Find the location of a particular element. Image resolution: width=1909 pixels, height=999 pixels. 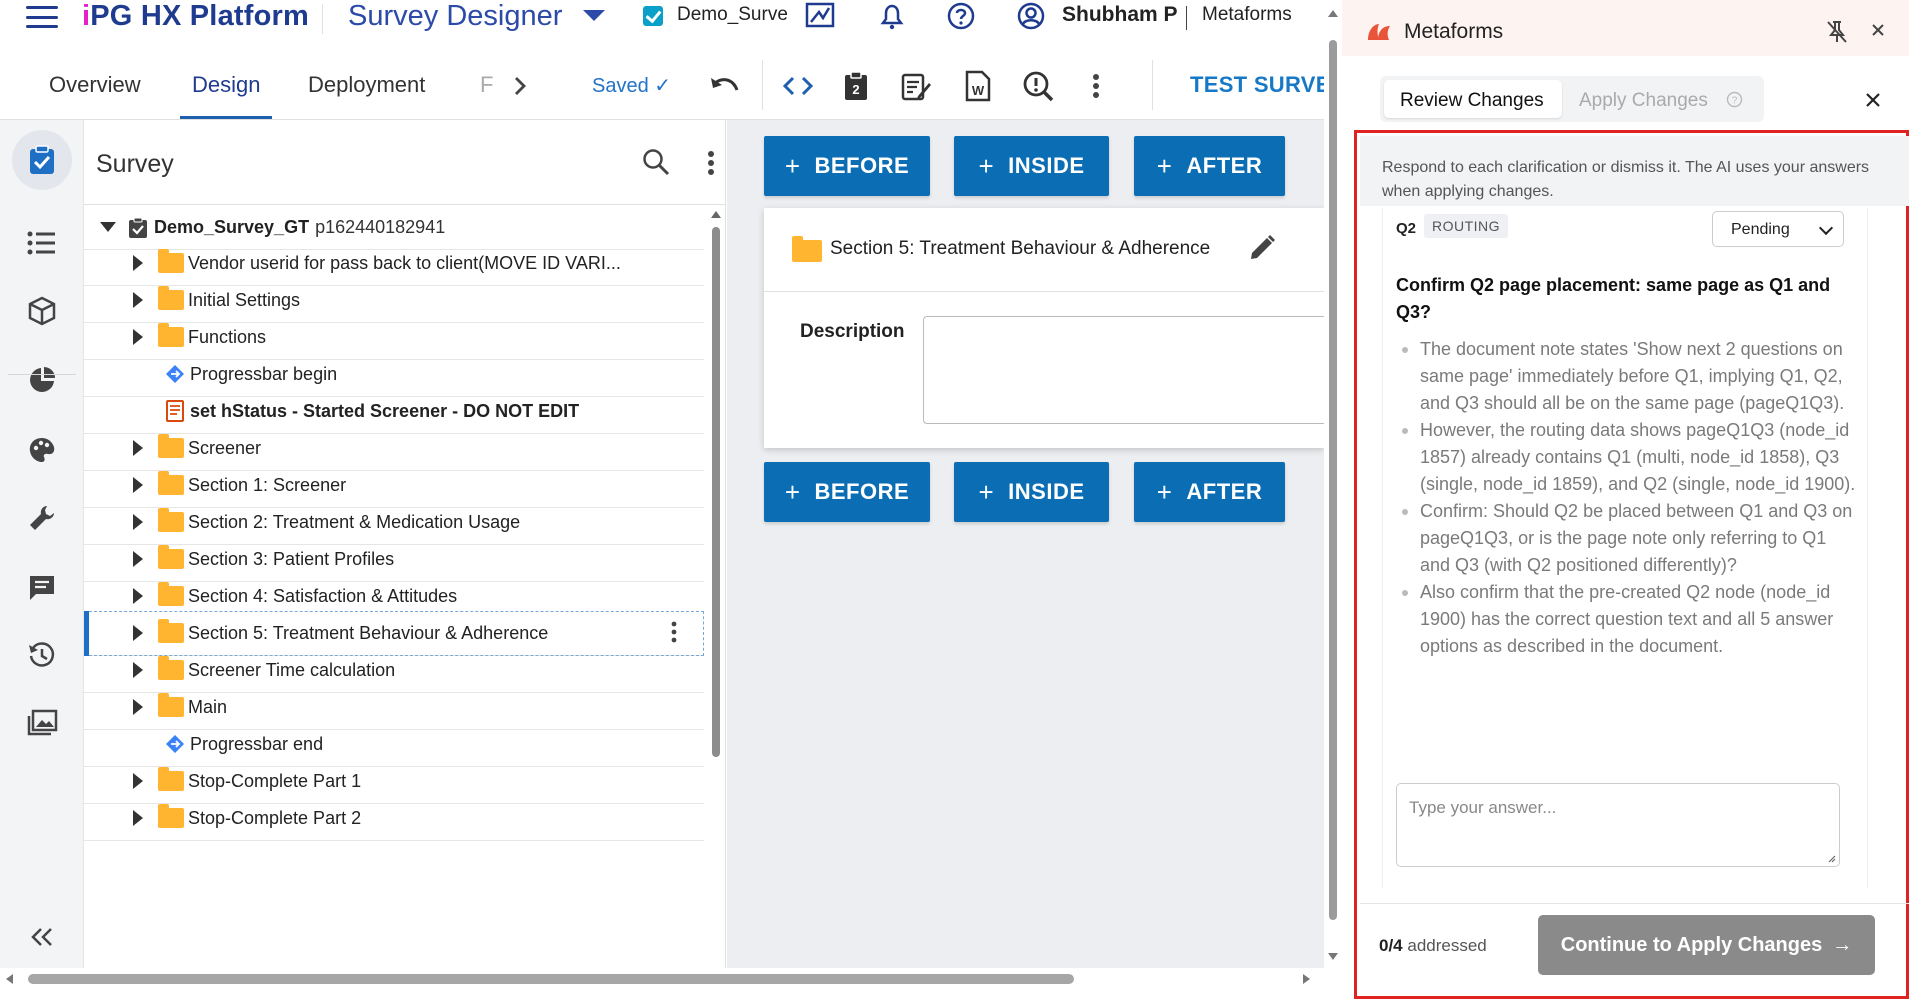

wrench-icon is located at coordinates (42, 518).